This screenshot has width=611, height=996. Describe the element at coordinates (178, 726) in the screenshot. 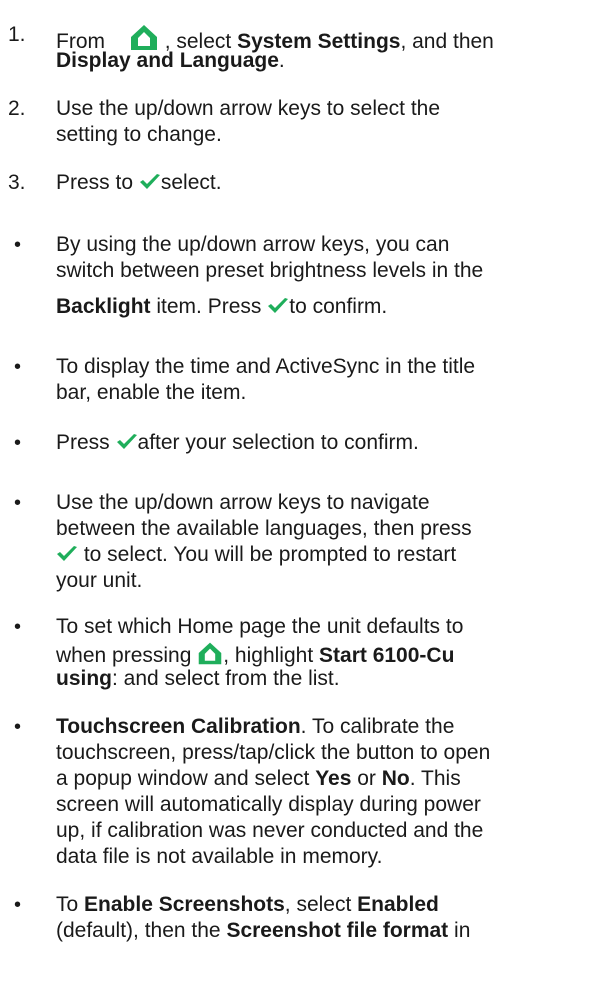

I see `touchscreen-calibration-label: Touchscreen Calibration` at that location.